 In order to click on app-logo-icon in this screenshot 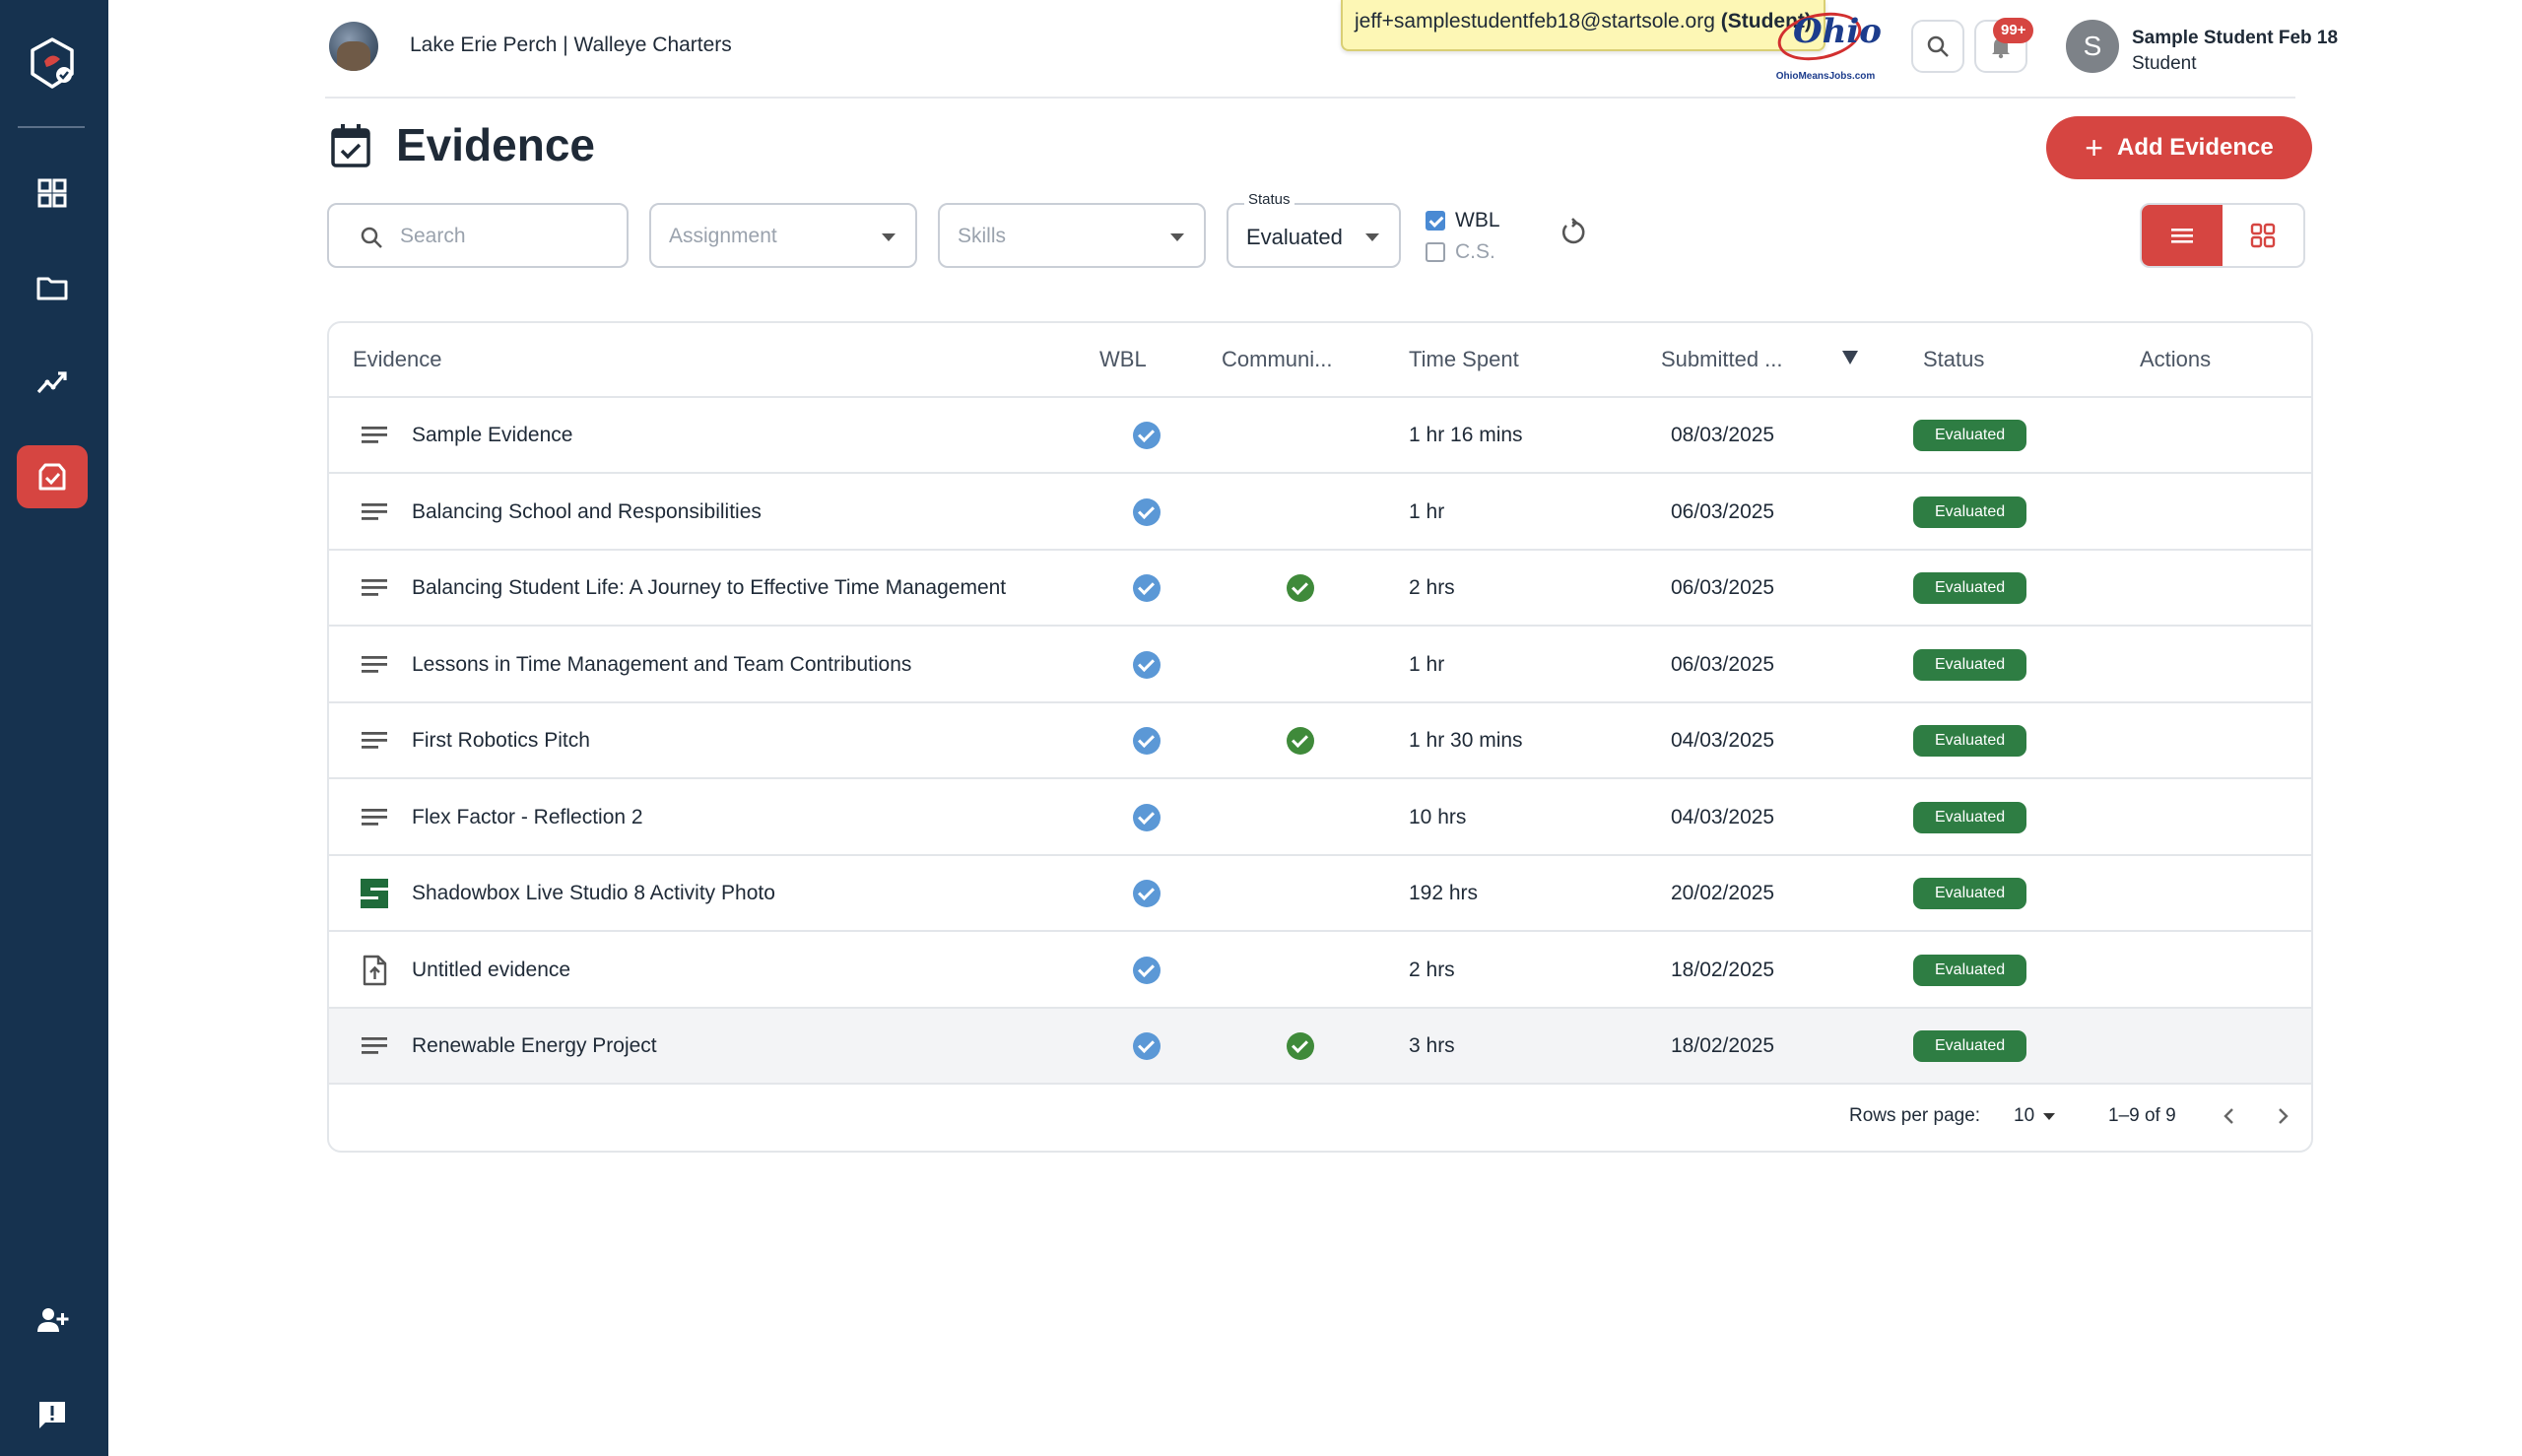, I will do `click(52, 63)`.